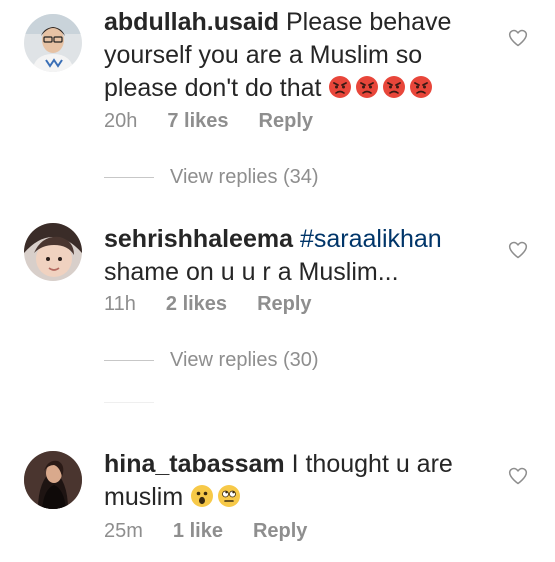  I want to click on comment-meta: 20h 7 likes Reply, so click(208, 121).